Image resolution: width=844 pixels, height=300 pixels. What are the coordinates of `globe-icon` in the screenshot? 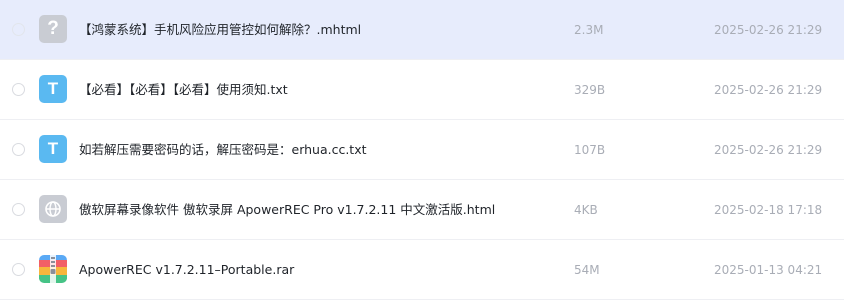 It's located at (53, 209).